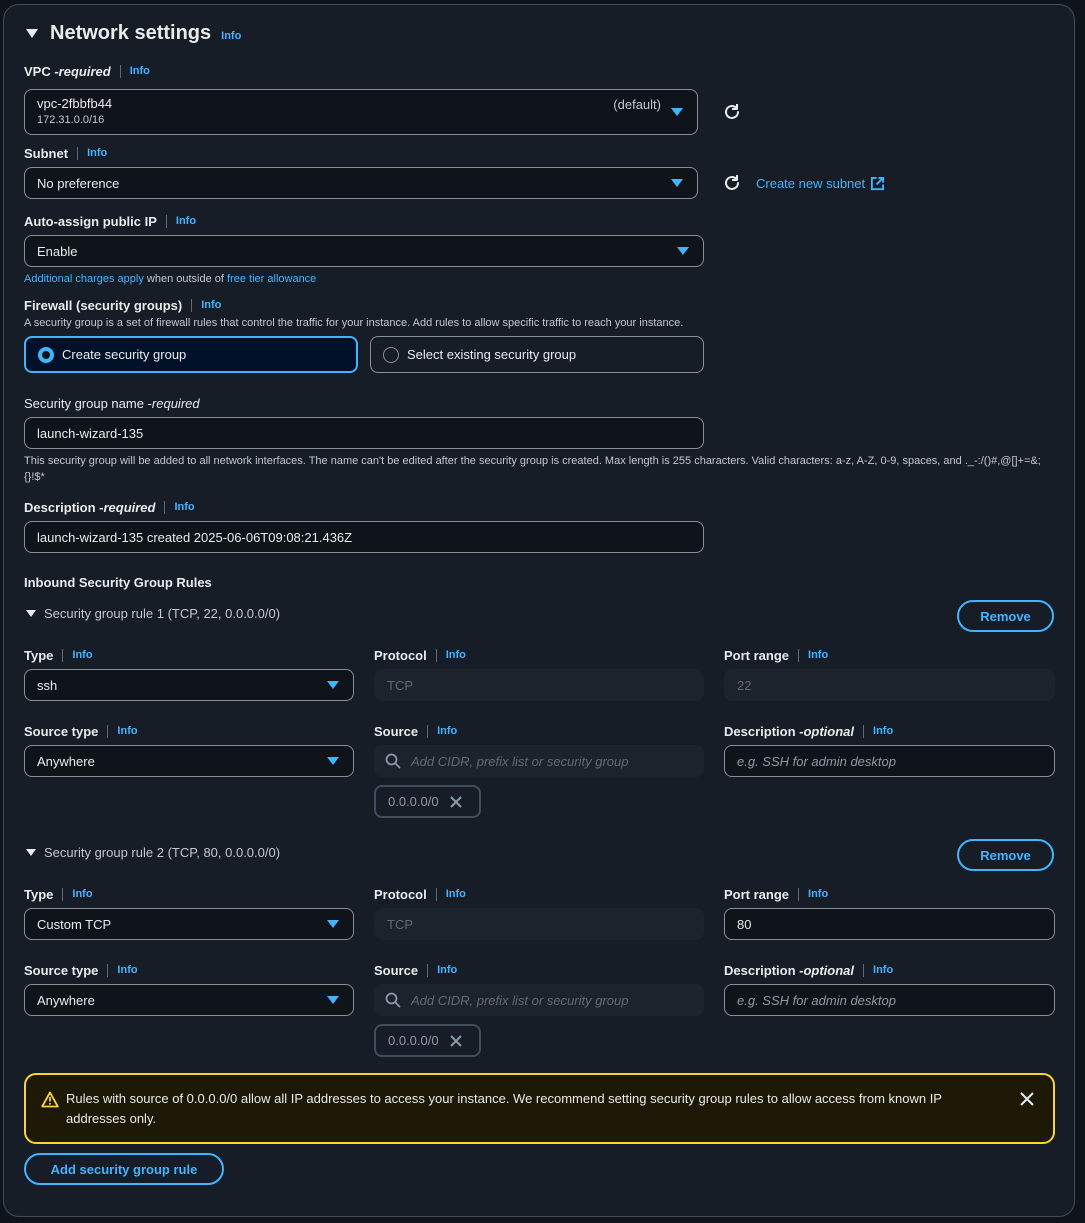 The width and height of the screenshot is (1085, 1223). What do you see at coordinates (189, 924) in the screenshot?
I see `rule-2-type-select: Custom TCP` at bounding box center [189, 924].